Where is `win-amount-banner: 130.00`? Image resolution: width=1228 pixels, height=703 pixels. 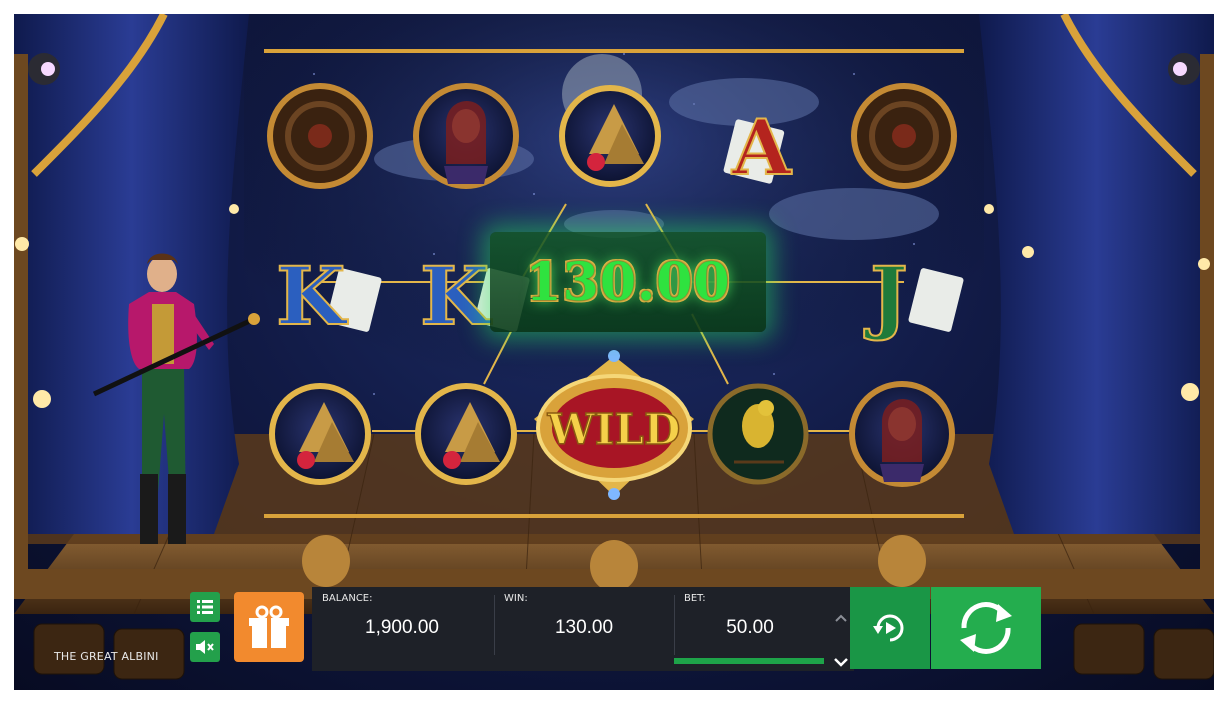
win-amount-banner: 130.00 is located at coordinates (628, 282).